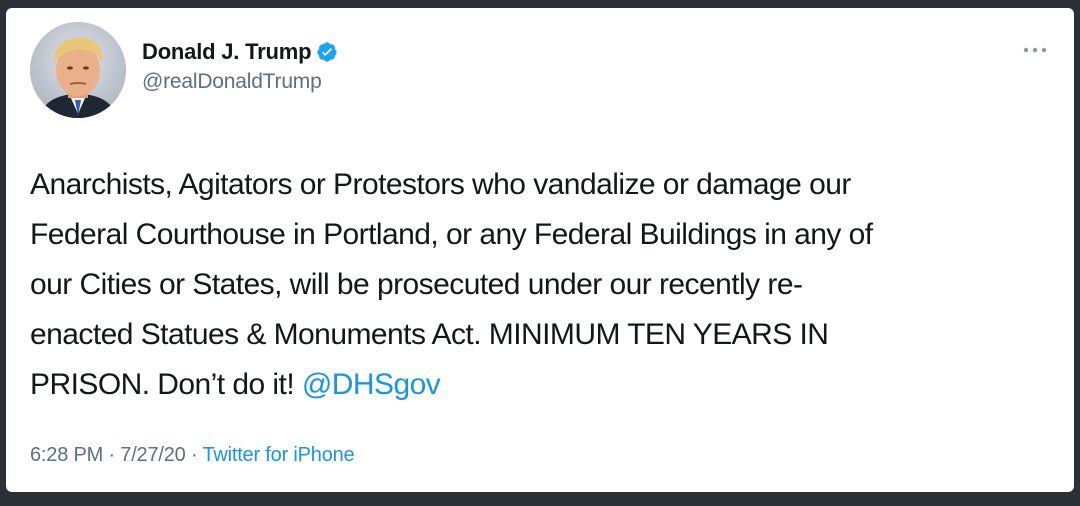  I want to click on avatar, so click(78, 70).